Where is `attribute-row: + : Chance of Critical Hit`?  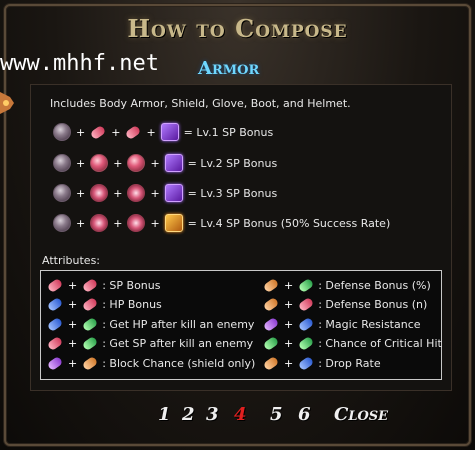
attribute-row: + : Chance of Critical Hit is located at coordinates (352, 343).